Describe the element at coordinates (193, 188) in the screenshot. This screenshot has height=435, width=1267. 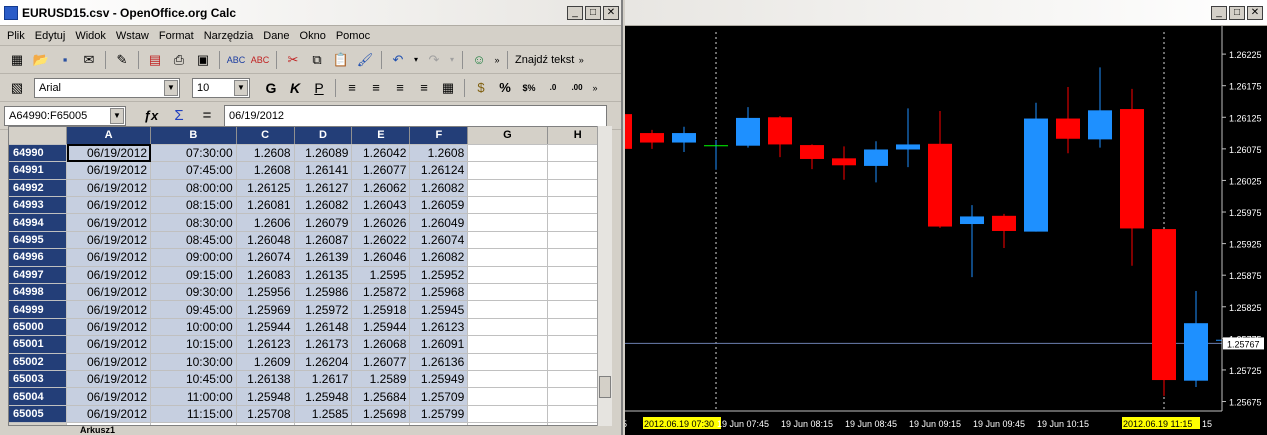
I see `cell-b: 08:00:00` at that location.